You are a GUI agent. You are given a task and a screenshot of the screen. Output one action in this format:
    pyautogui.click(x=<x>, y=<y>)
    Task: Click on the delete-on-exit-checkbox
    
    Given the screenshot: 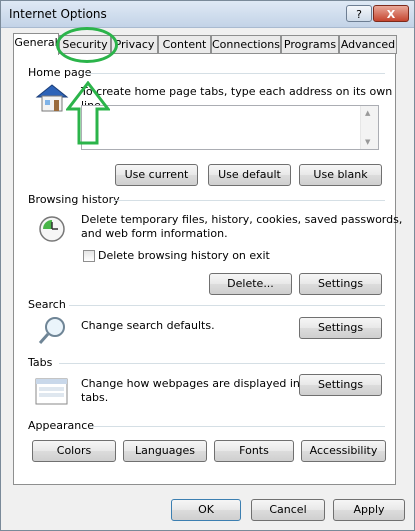 What is the action you would take?
    pyautogui.click(x=89, y=256)
    